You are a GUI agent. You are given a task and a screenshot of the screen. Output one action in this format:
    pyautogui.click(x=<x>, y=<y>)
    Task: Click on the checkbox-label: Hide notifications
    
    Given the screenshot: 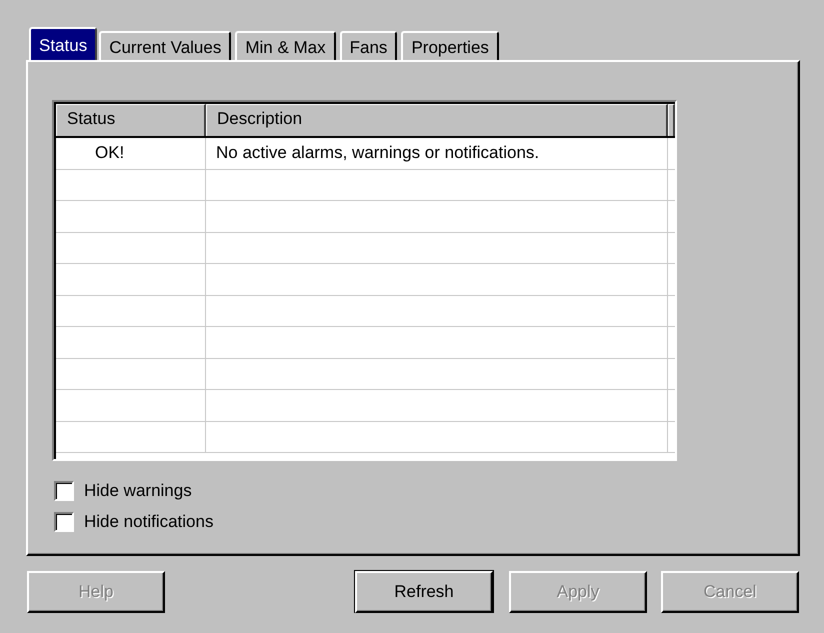 What is the action you would take?
    pyautogui.click(x=149, y=522)
    